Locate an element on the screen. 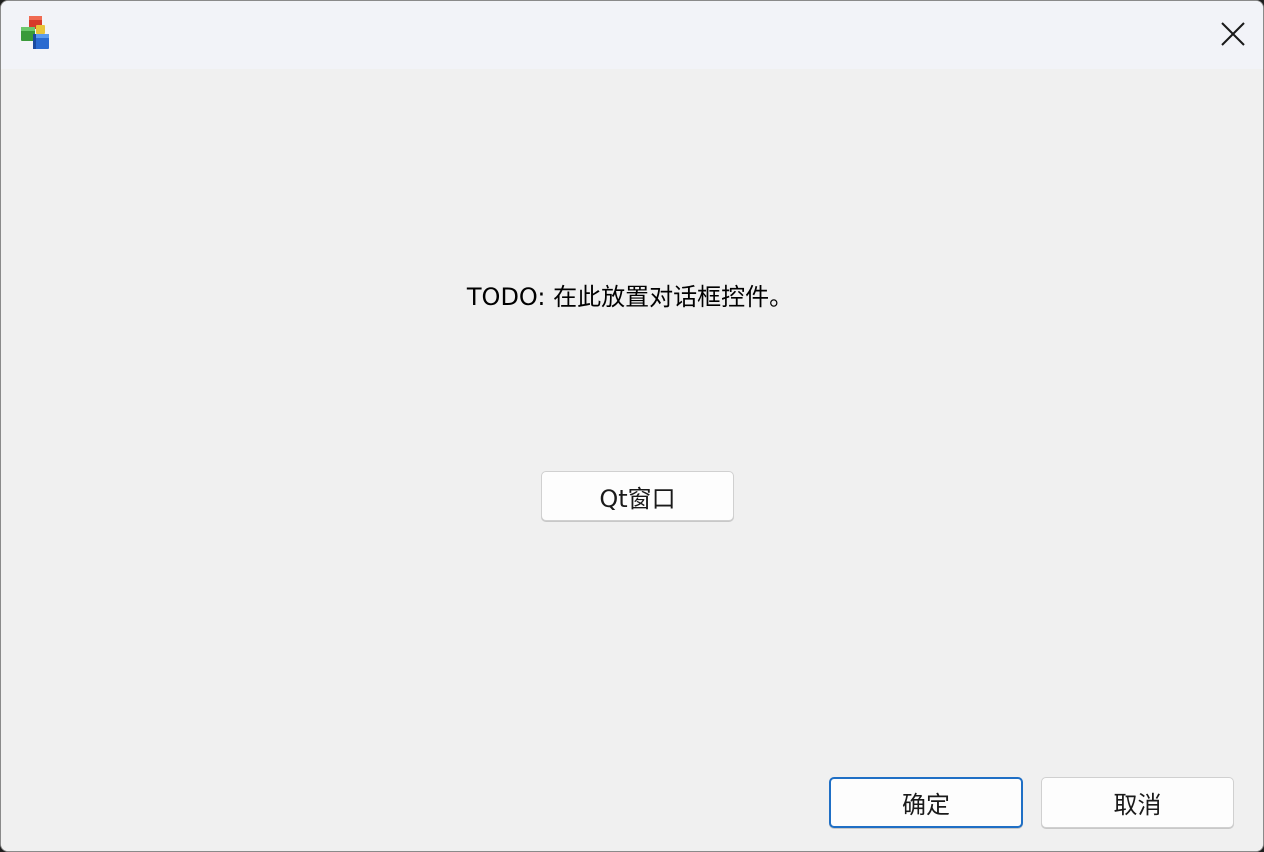 The height and width of the screenshot is (852, 1264). mfc-app-icon is located at coordinates (35, 32).